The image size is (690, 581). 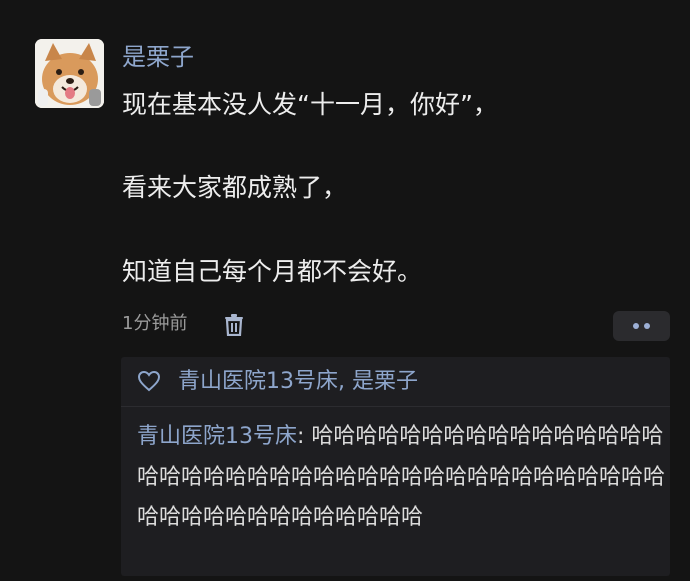 What do you see at coordinates (158, 57) in the screenshot?
I see `post-author: 是栗子` at bounding box center [158, 57].